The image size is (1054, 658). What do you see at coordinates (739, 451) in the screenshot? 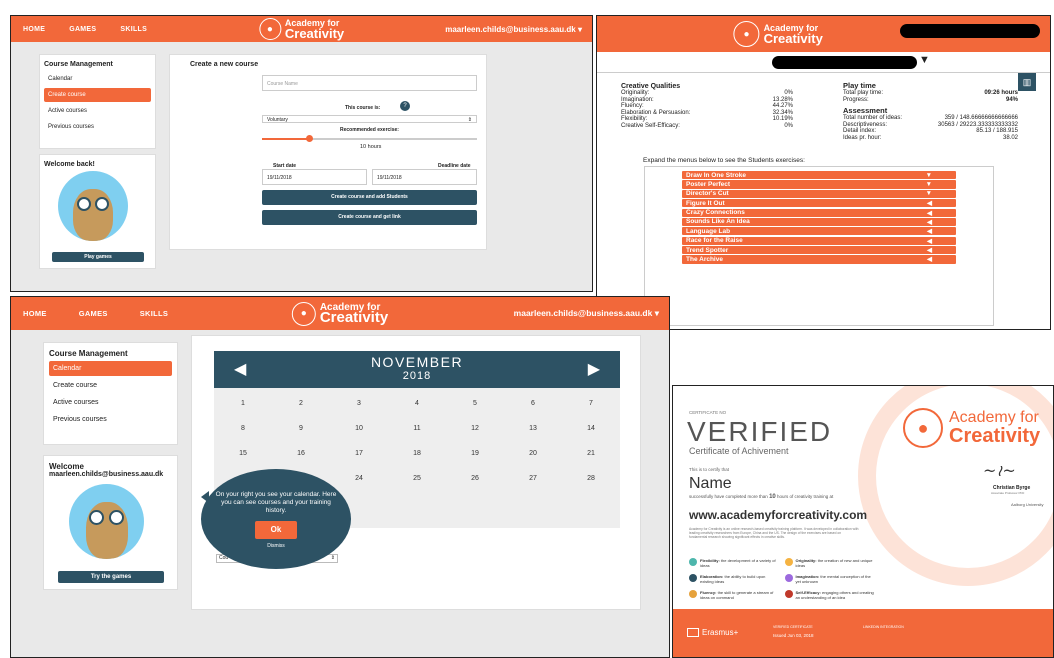
I see `certificate-subtitle: Certificate of Achivement` at bounding box center [739, 451].